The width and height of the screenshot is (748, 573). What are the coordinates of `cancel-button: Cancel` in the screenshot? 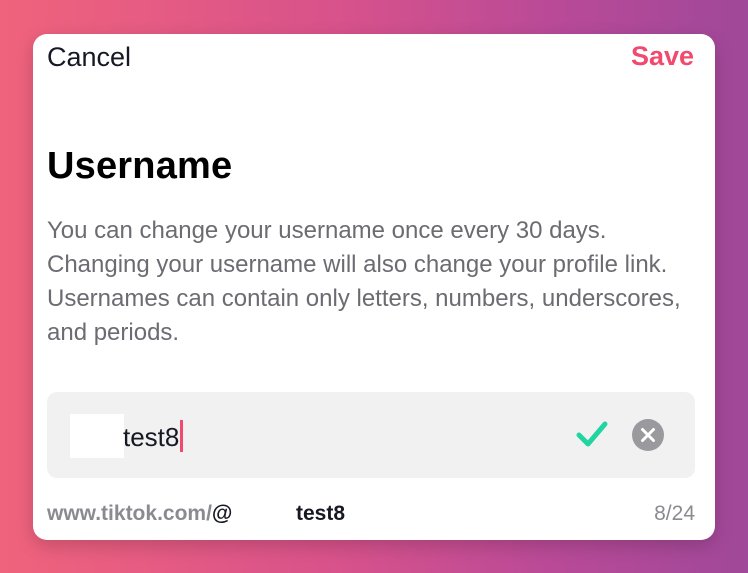 It's located at (89, 57).